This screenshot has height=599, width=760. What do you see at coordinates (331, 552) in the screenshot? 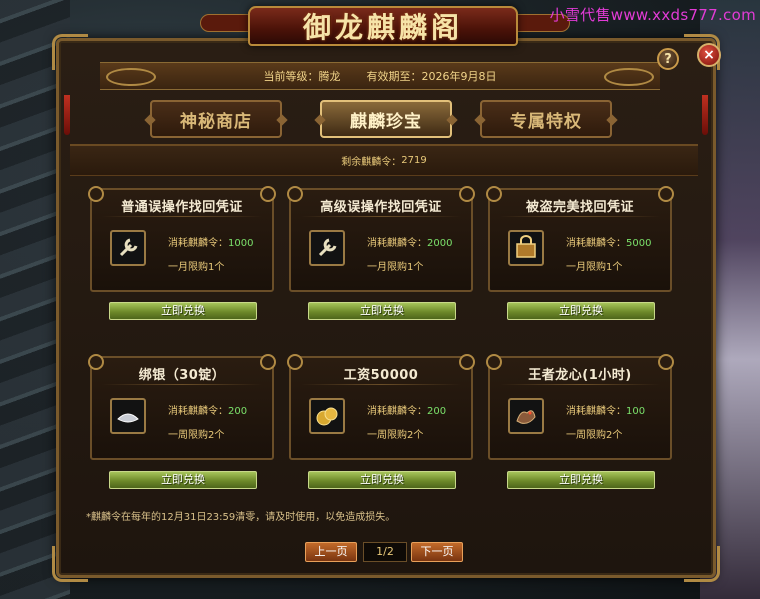
I see `prev-page-button: 上一页` at bounding box center [331, 552].